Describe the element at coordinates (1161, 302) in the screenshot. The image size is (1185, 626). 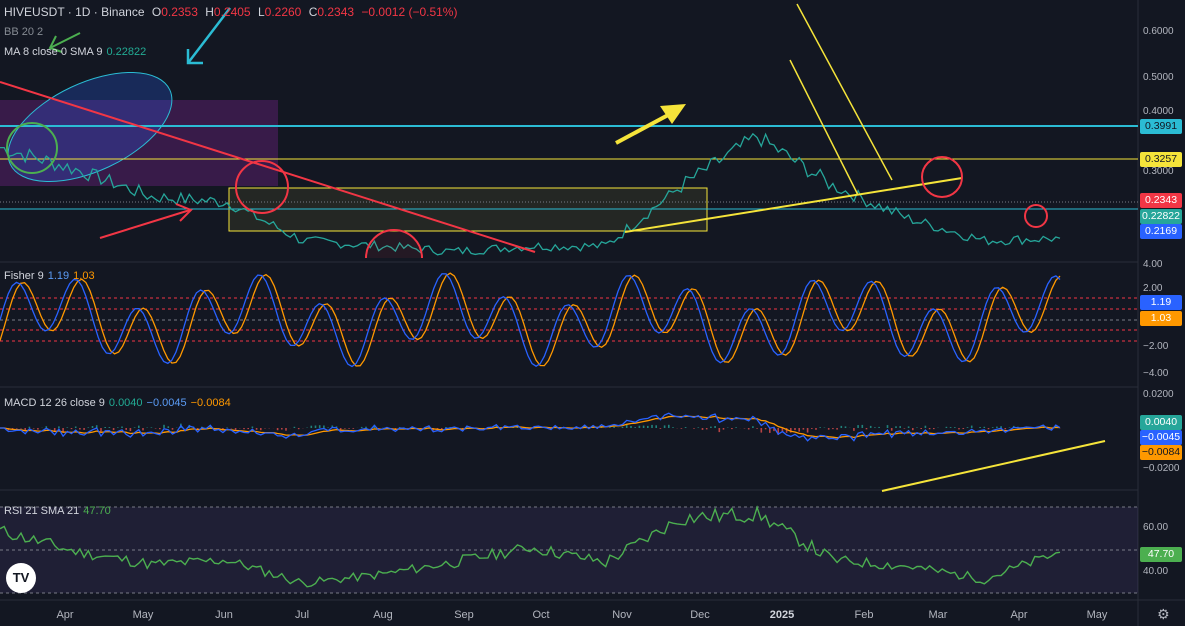
I see `fisher-badge-1: 1.19` at that location.